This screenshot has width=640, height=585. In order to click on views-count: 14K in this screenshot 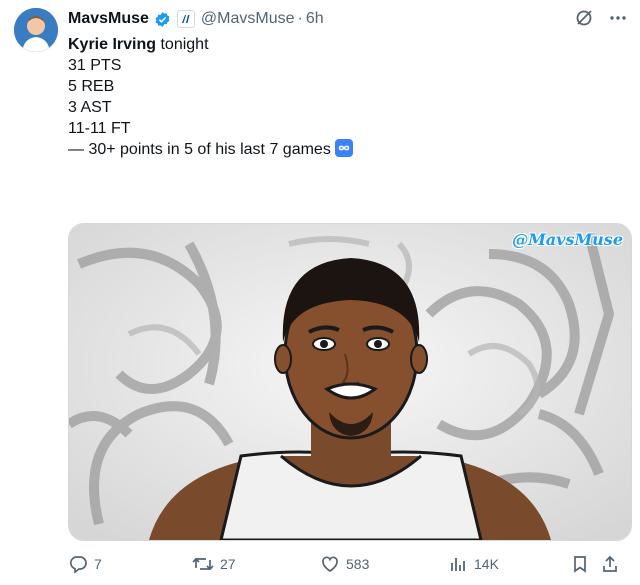, I will do `click(486, 564)`.